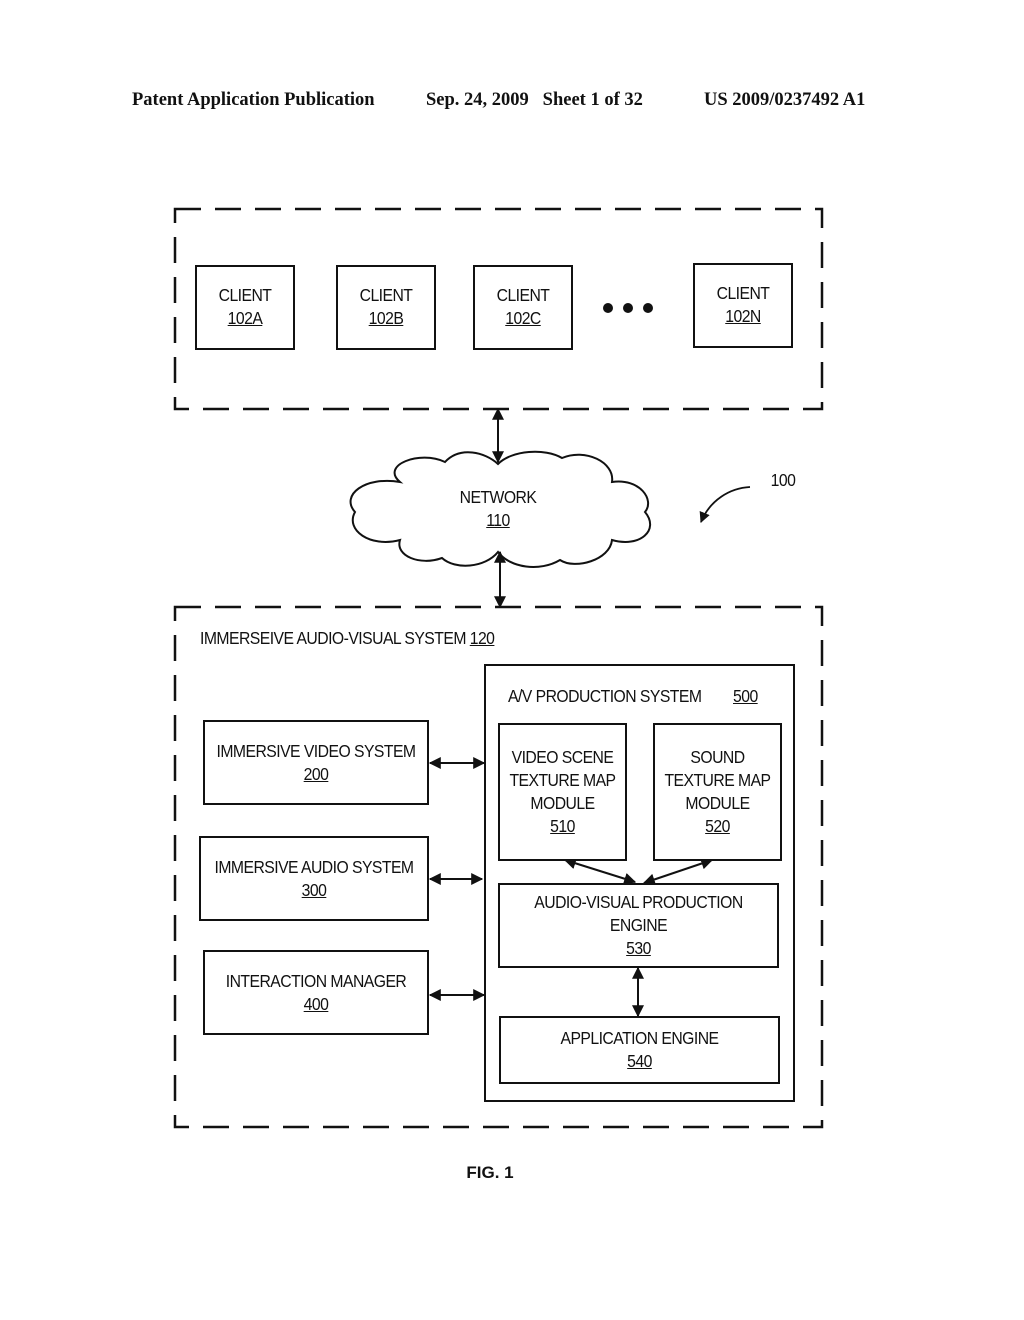  Describe the element at coordinates (335, 638) in the screenshot. I see `av-system-name: IMMERSEIVE AUDIO-VISUAL SYSTEM` at that location.